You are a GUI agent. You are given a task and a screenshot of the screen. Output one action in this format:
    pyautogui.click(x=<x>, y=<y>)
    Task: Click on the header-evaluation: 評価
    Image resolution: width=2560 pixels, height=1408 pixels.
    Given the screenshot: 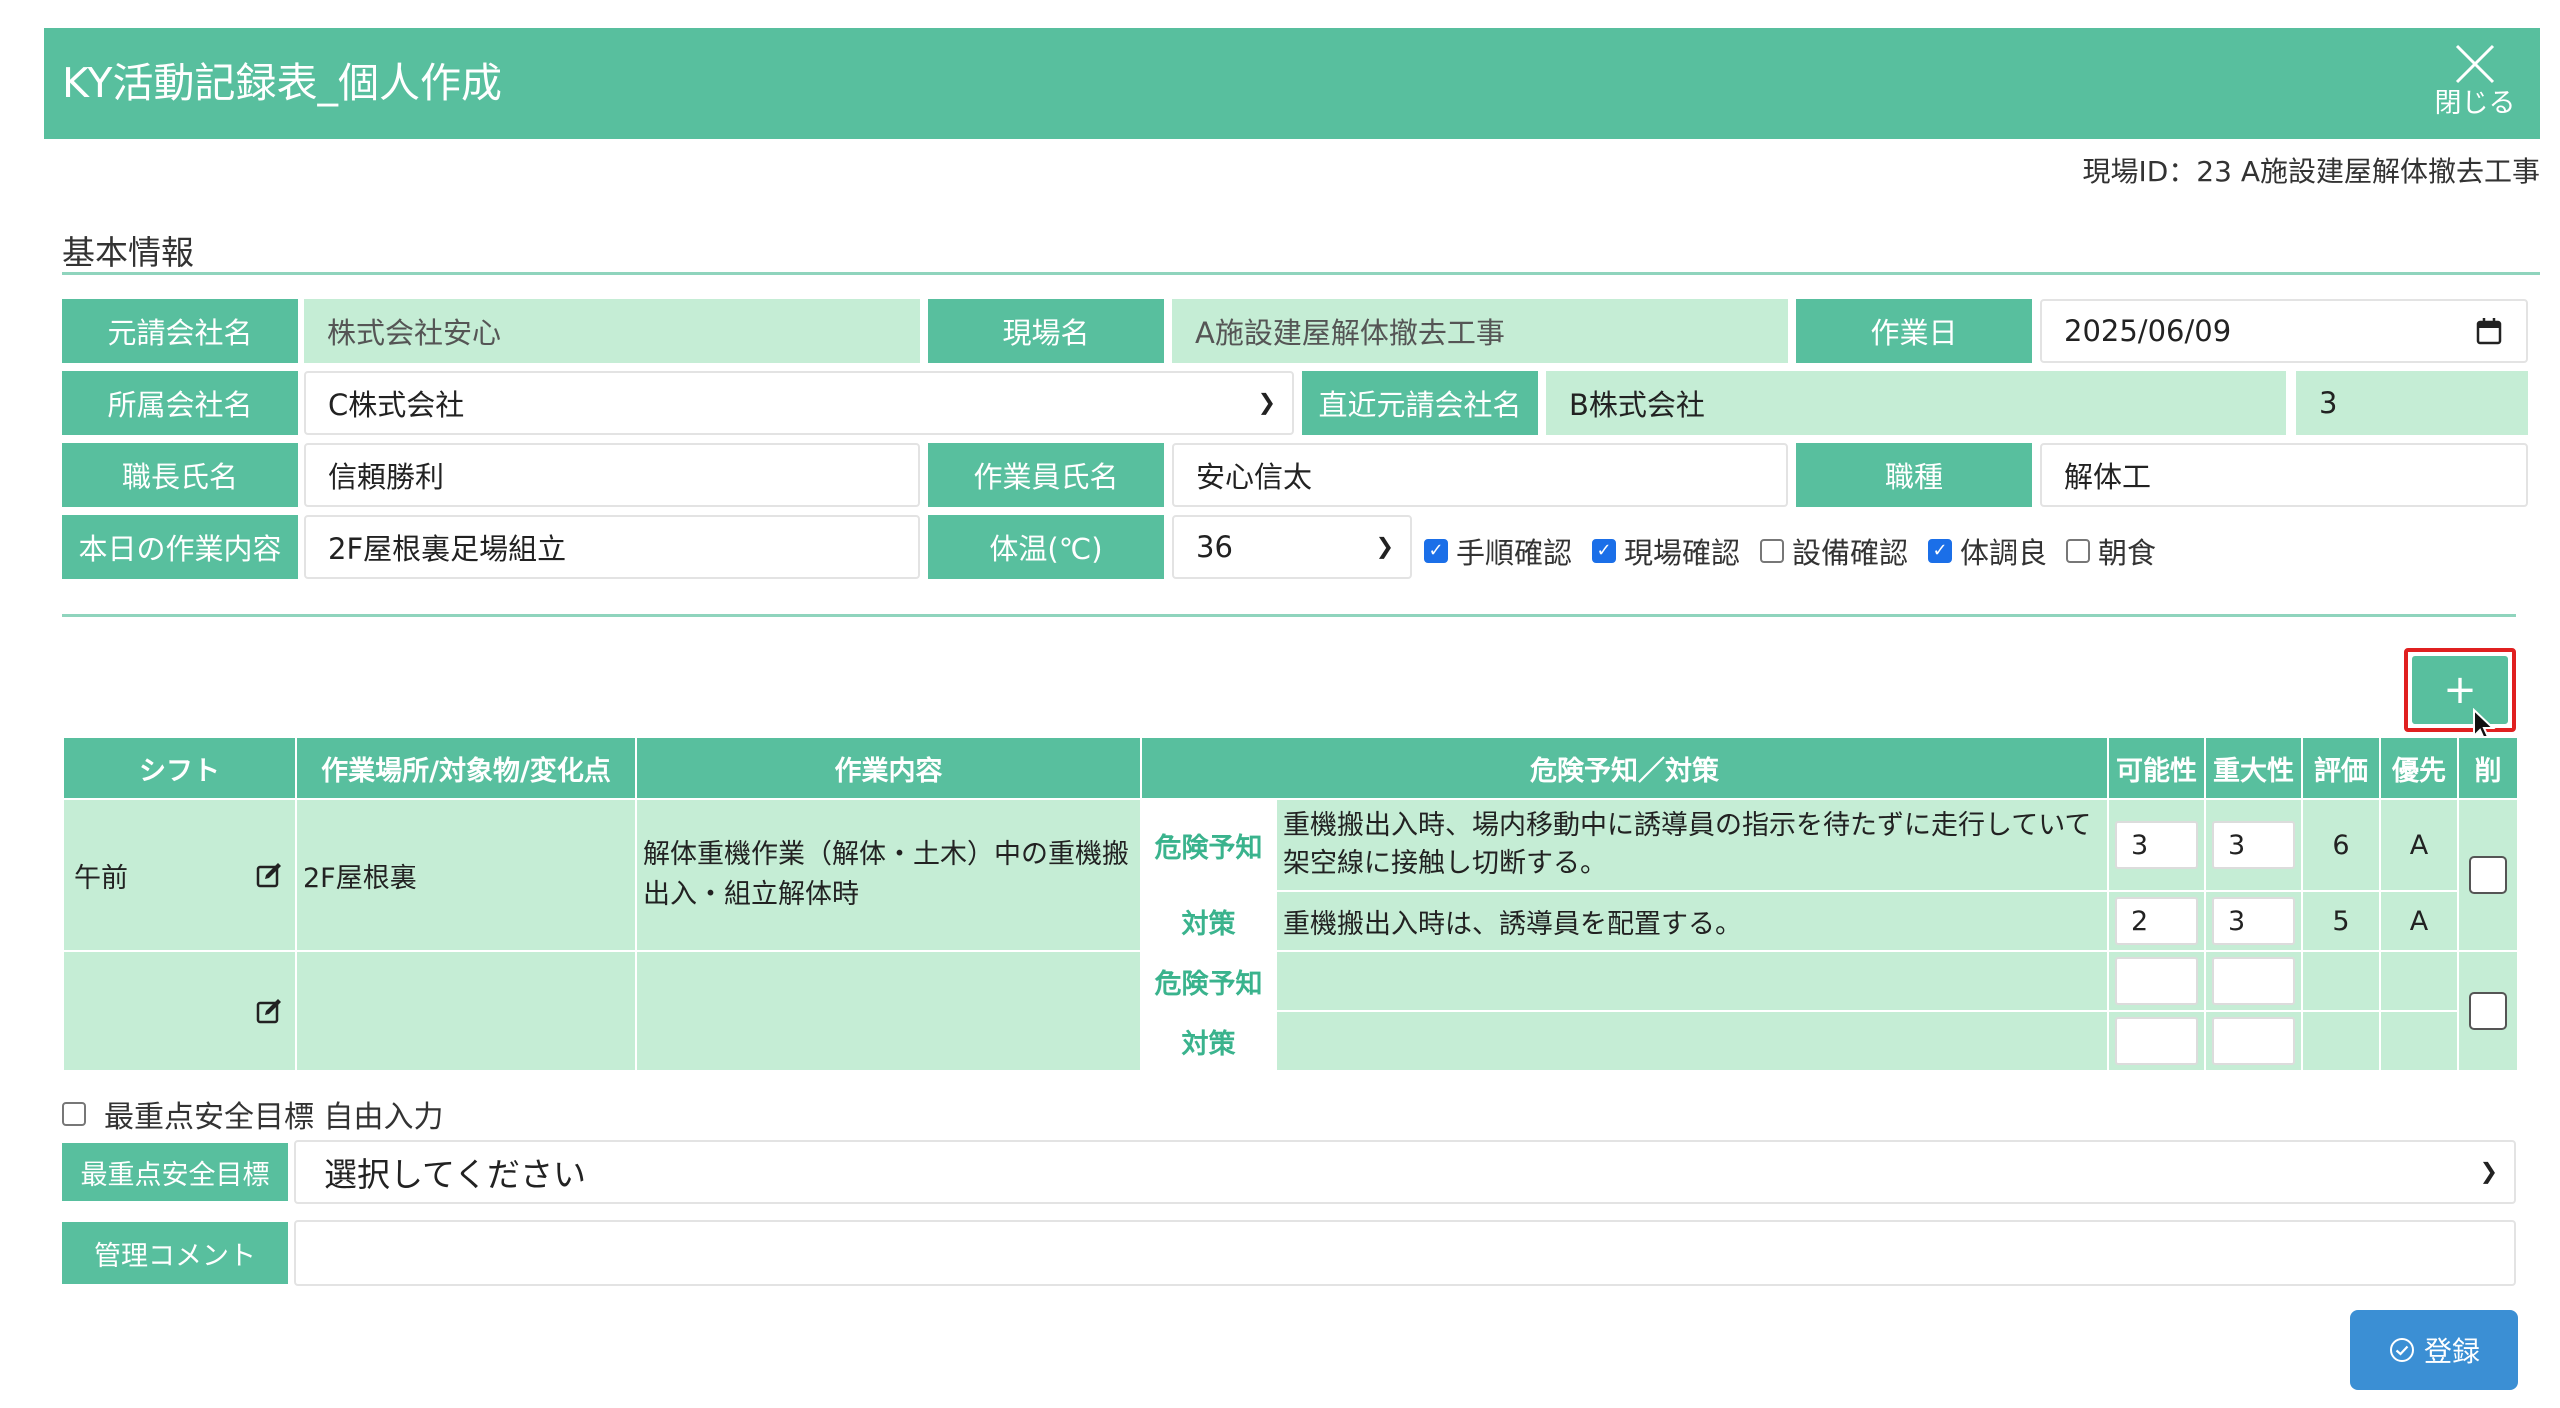 What is the action you would take?
    pyautogui.click(x=2341, y=768)
    